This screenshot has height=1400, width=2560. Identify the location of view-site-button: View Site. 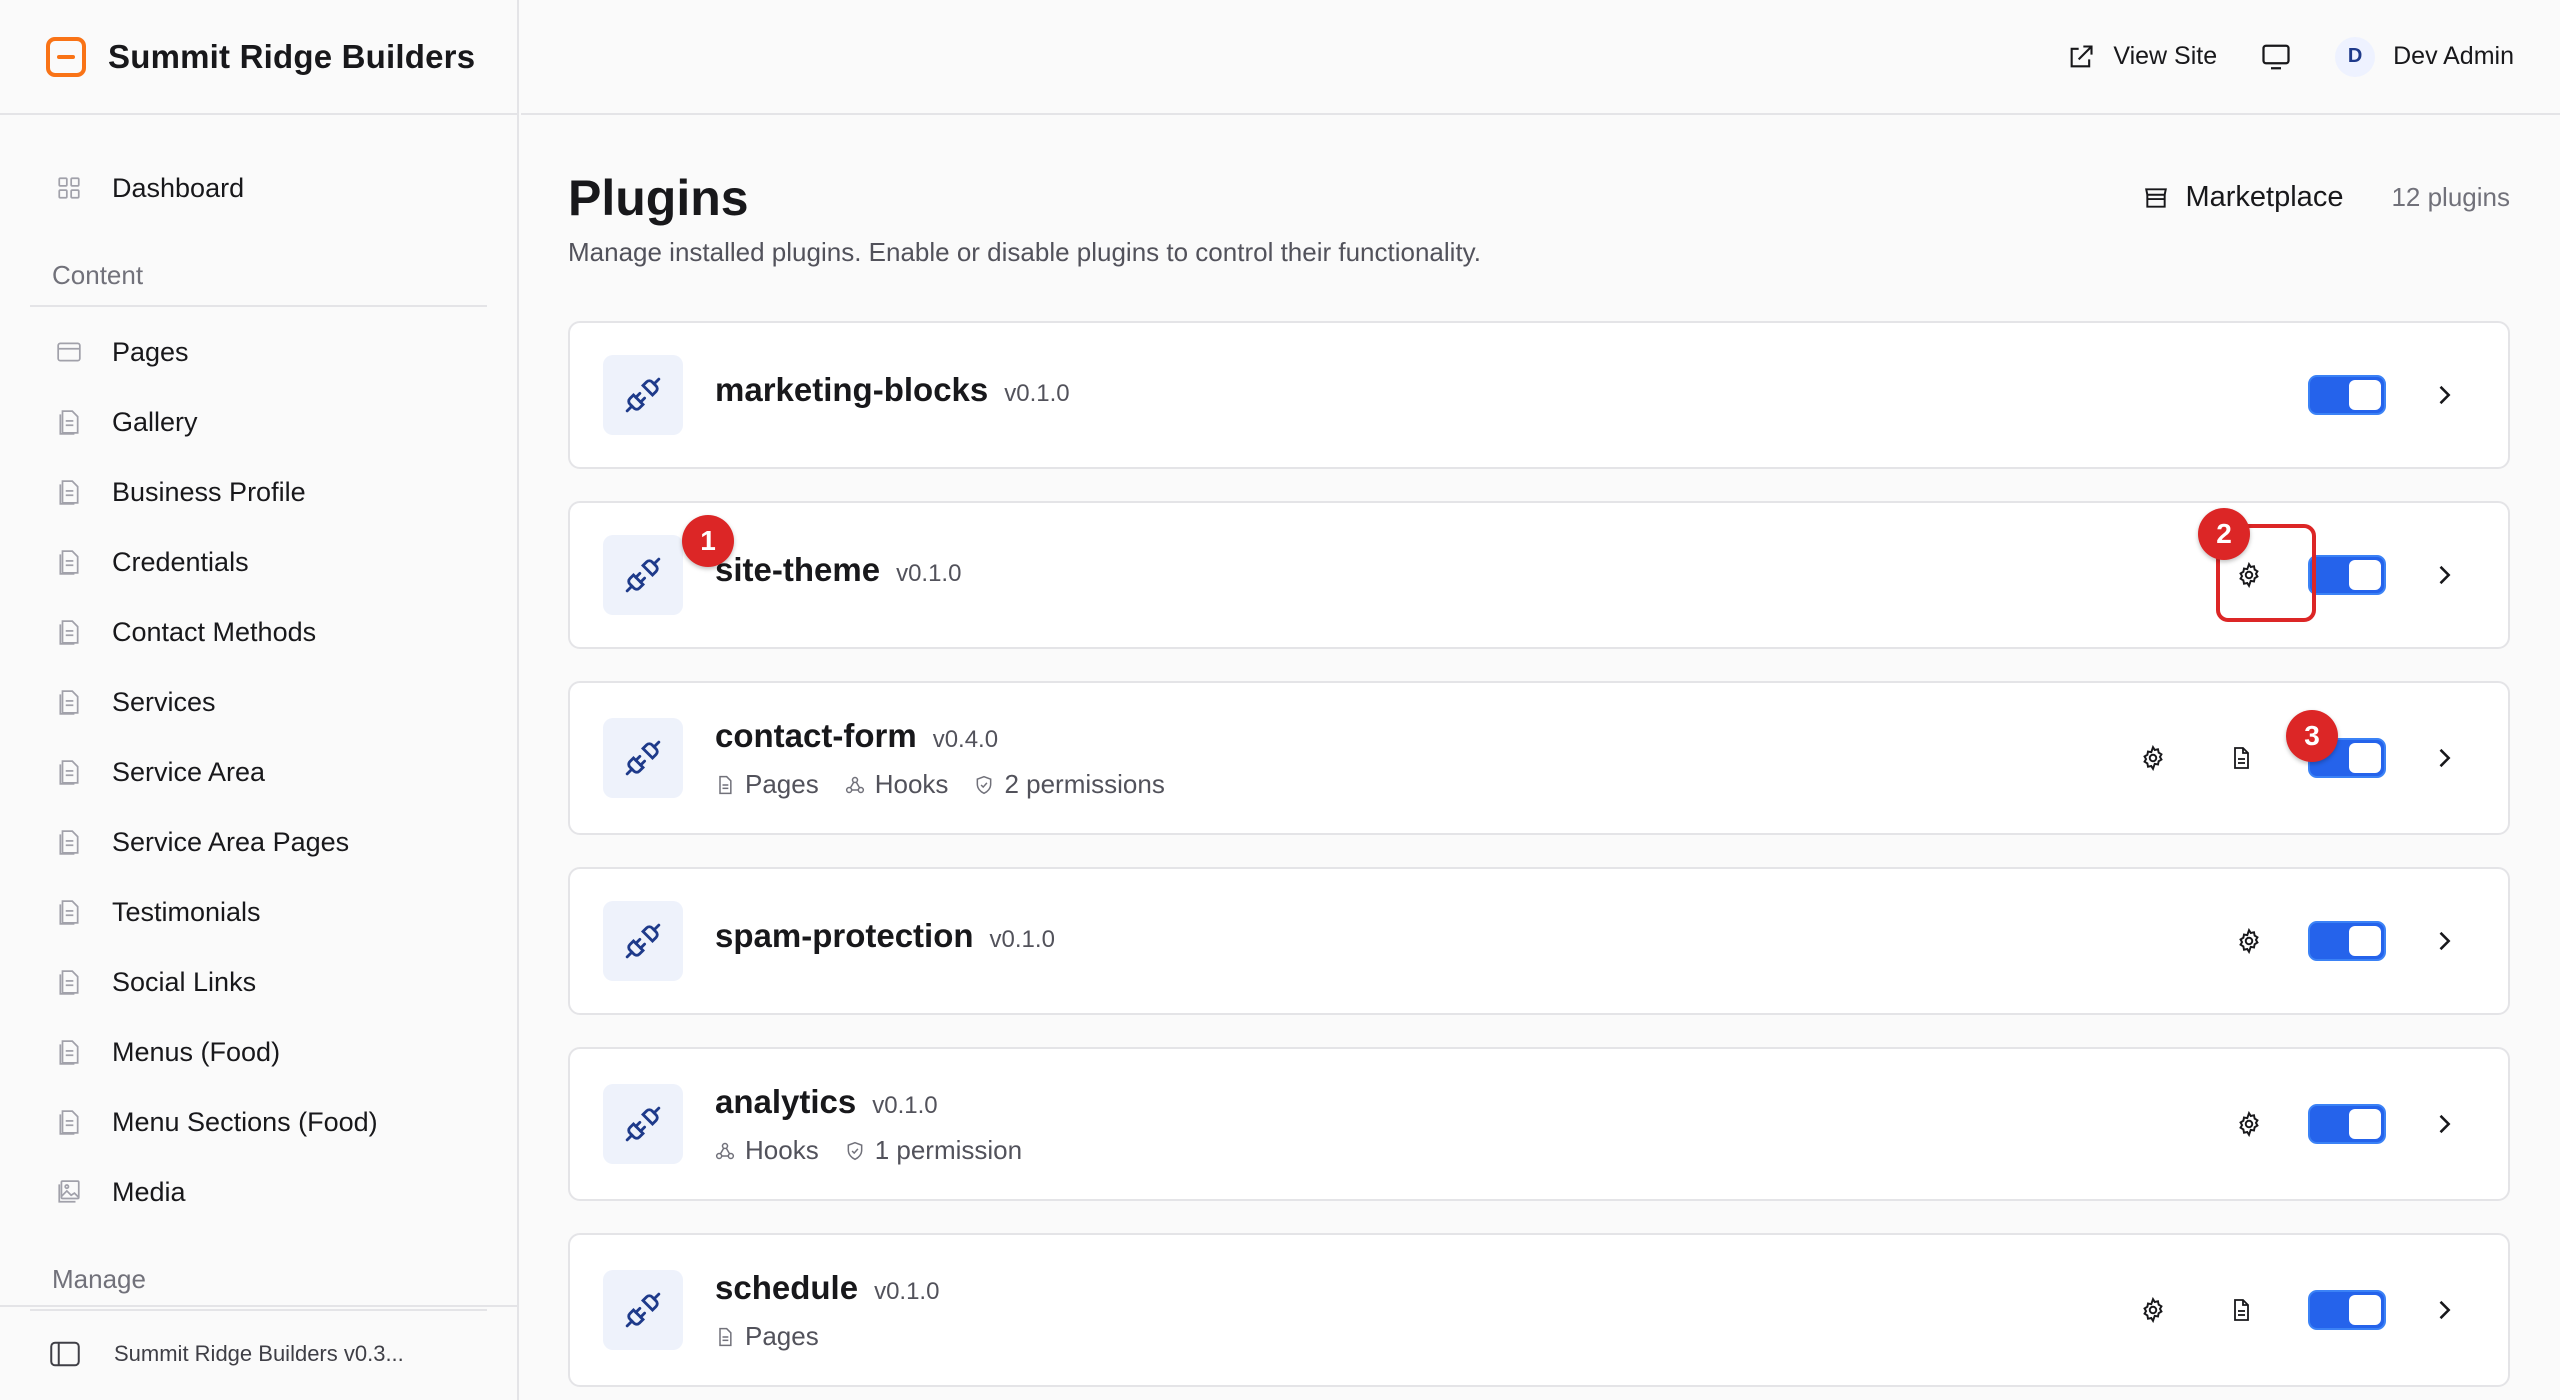
(2142, 56).